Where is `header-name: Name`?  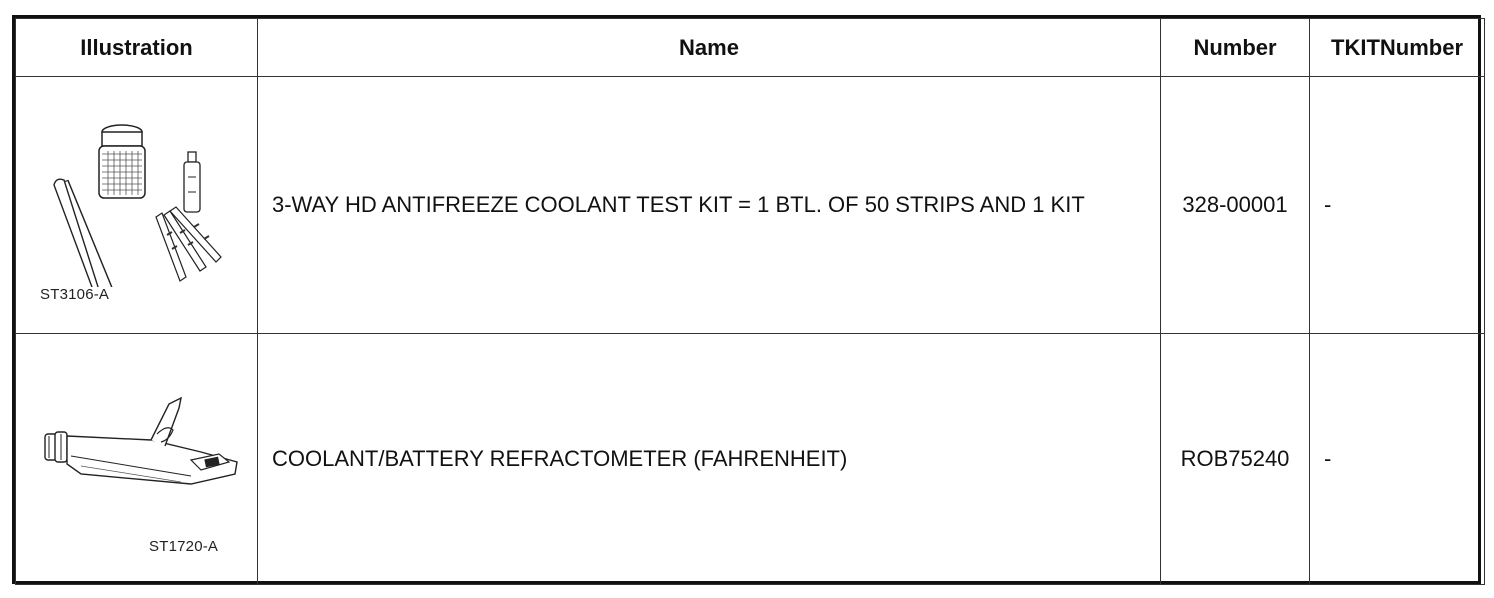 header-name: Name is located at coordinates (709, 47).